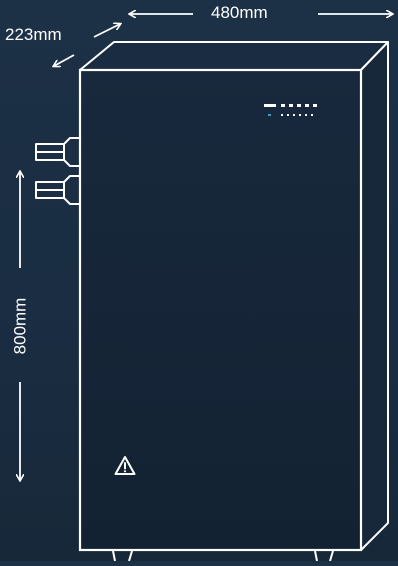 The image size is (398, 566). What do you see at coordinates (223, 556) in the screenshot?
I see `cabinet-feet` at bounding box center [223, 556].